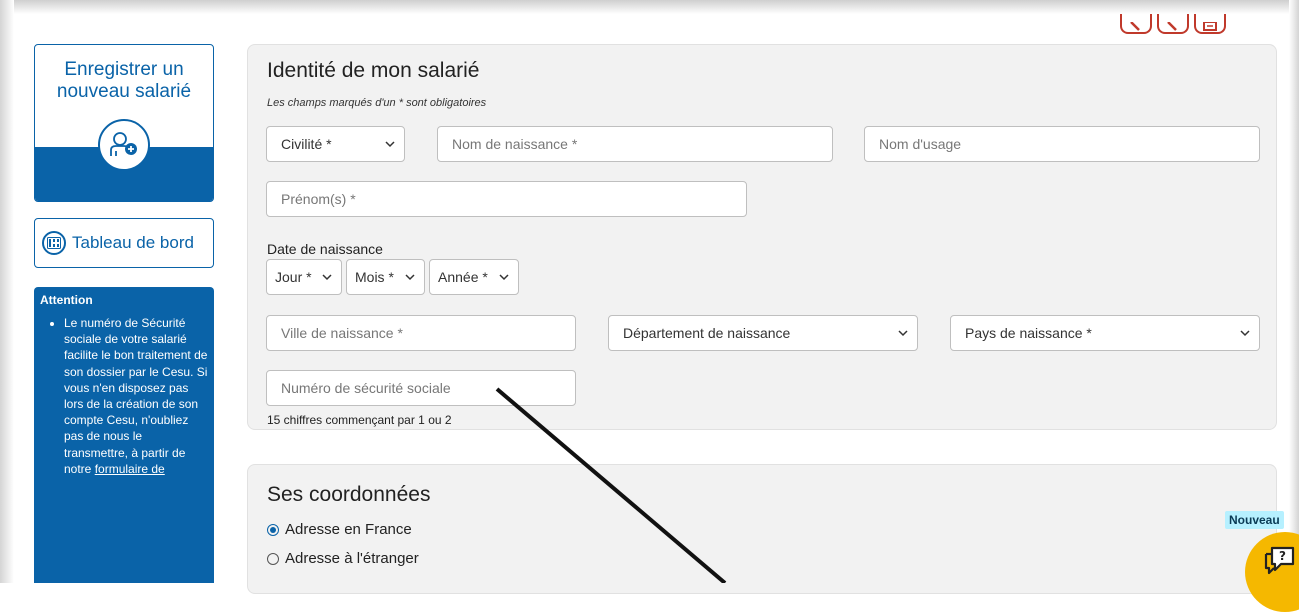  I want to click on year-select: Année *, so click(474, 277).